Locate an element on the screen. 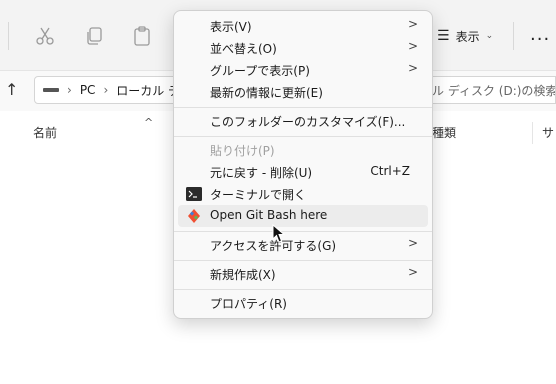 The width and height of the screenshot is (556, 384). search-input: ル ディスク (D:)の検索 is located at coordinates (488, 90).